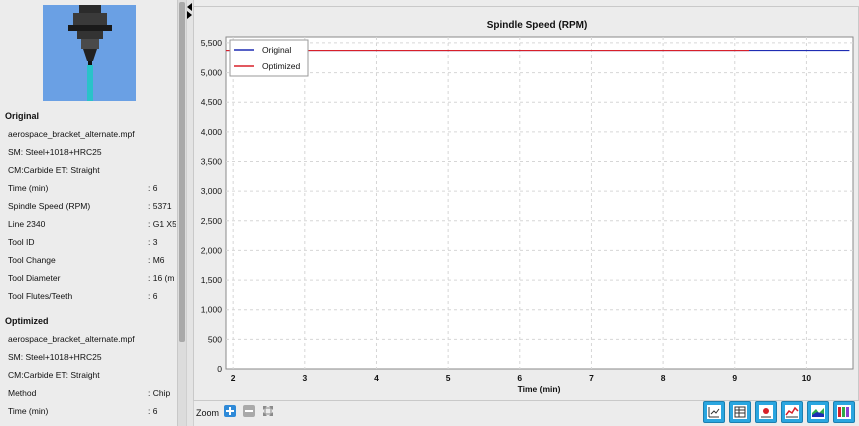 This screenshot has height=426, width=859. I want to click on optimized-sm: SM: Steel+1018+HRC25, so click(55, 357).